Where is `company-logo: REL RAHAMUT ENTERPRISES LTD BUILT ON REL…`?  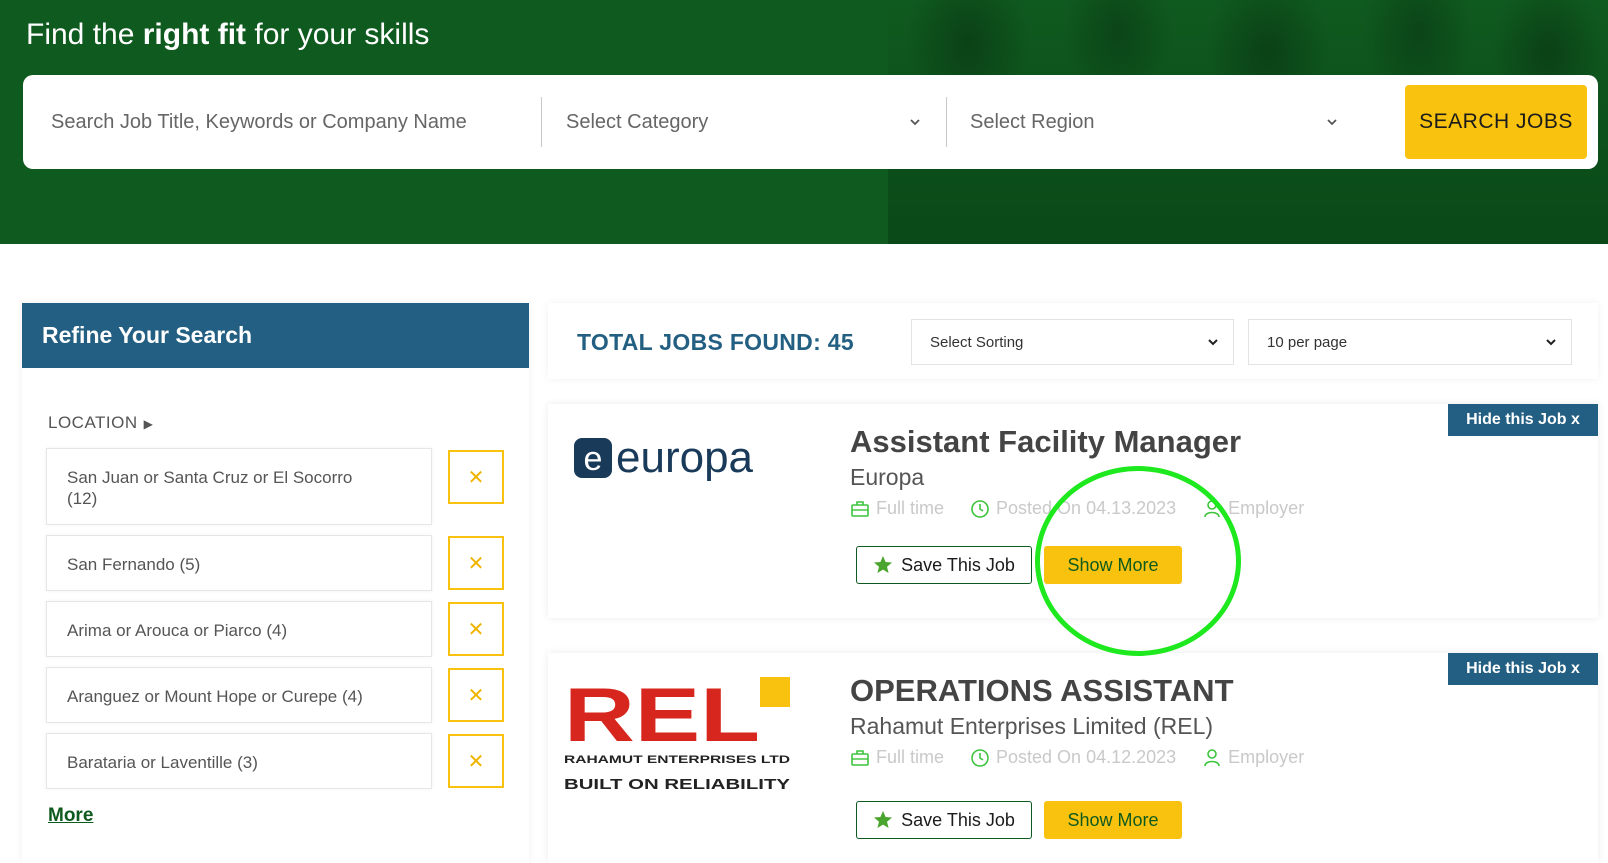 company-logo: REL RAHAMUT ENTERPRISES LTD BUILT ON REL… is located at coordinates (677, 733).